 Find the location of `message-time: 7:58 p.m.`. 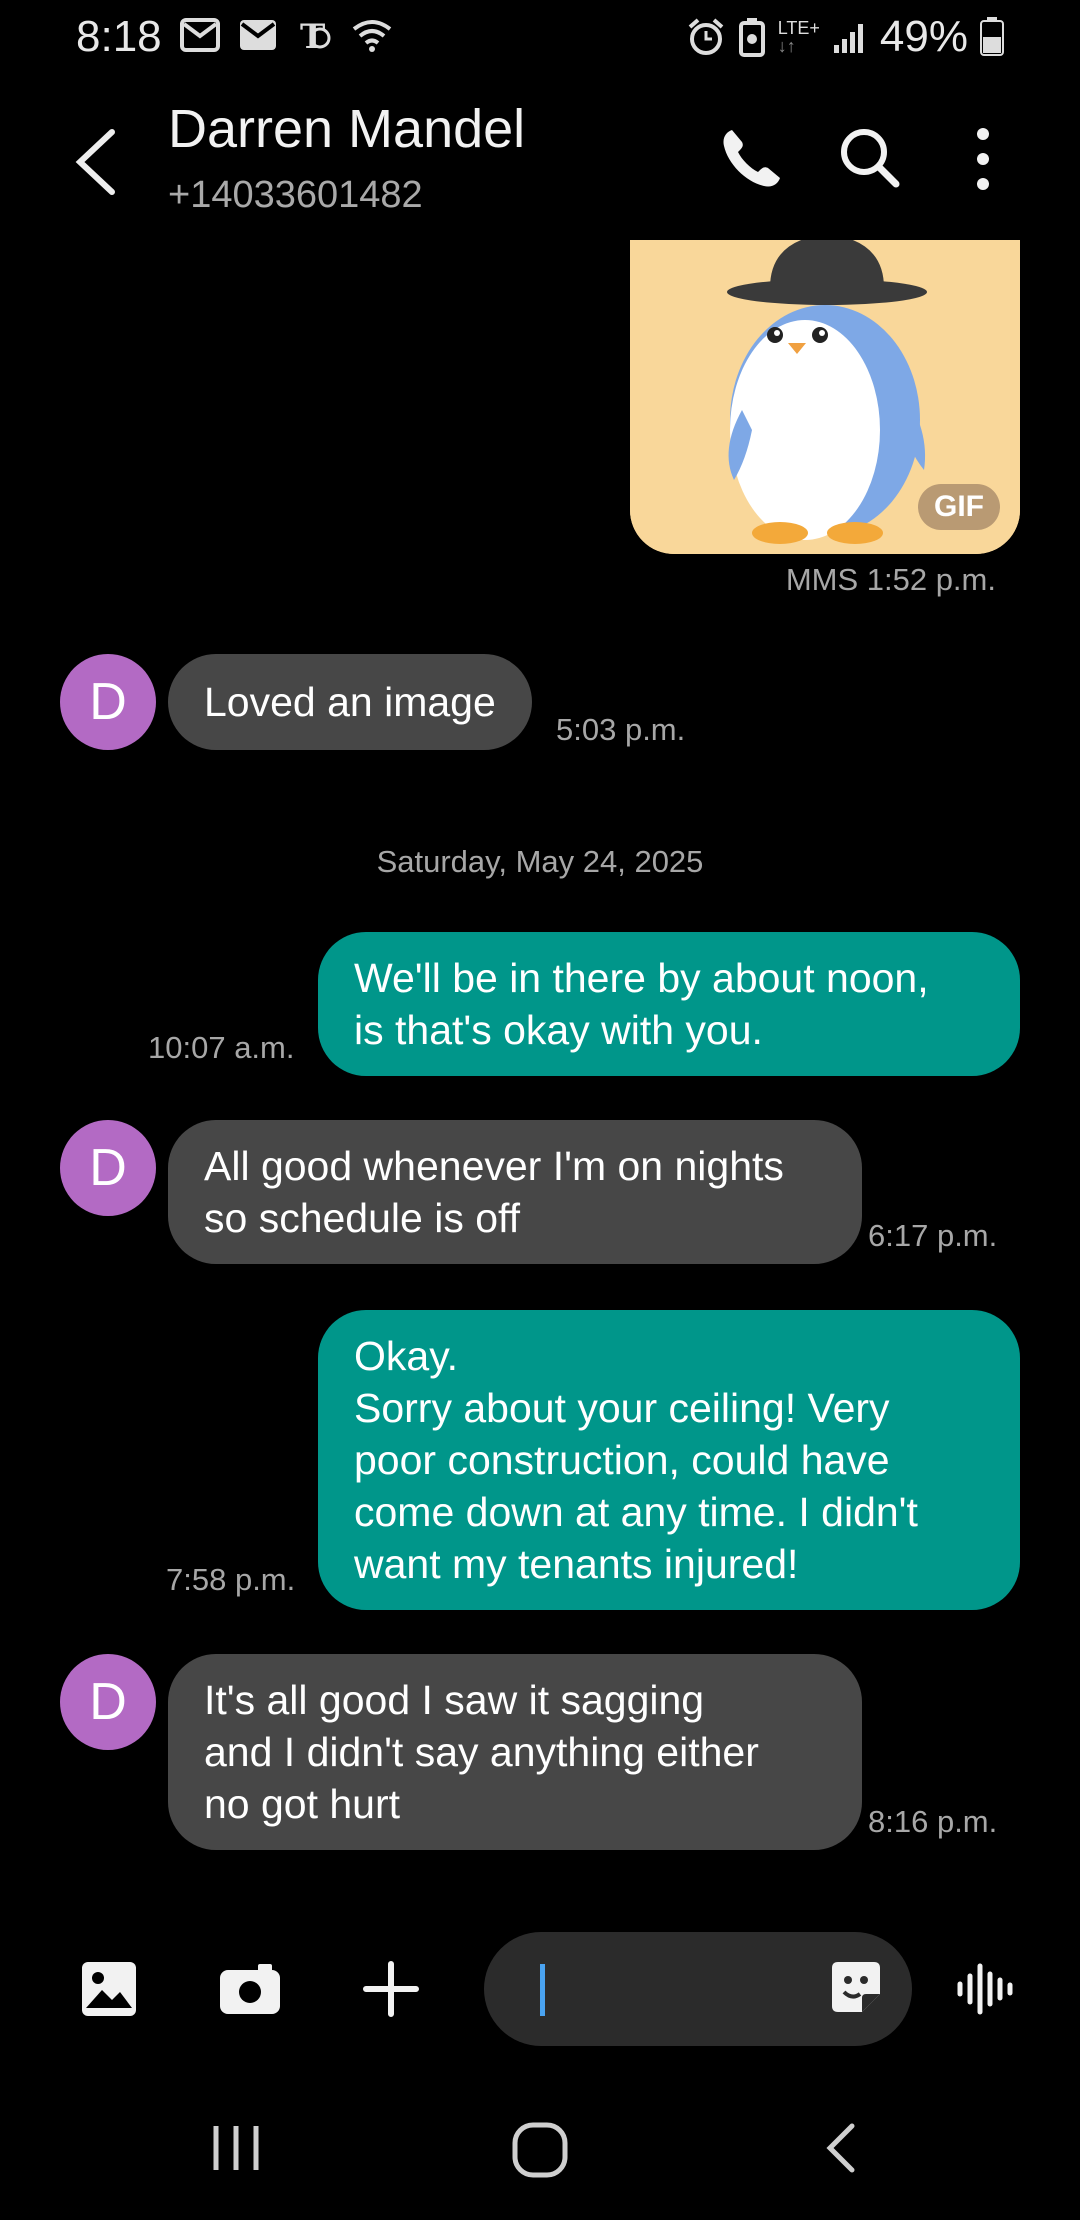

message-time: 7:58 p.m. is located at coordinates (231, 1579).